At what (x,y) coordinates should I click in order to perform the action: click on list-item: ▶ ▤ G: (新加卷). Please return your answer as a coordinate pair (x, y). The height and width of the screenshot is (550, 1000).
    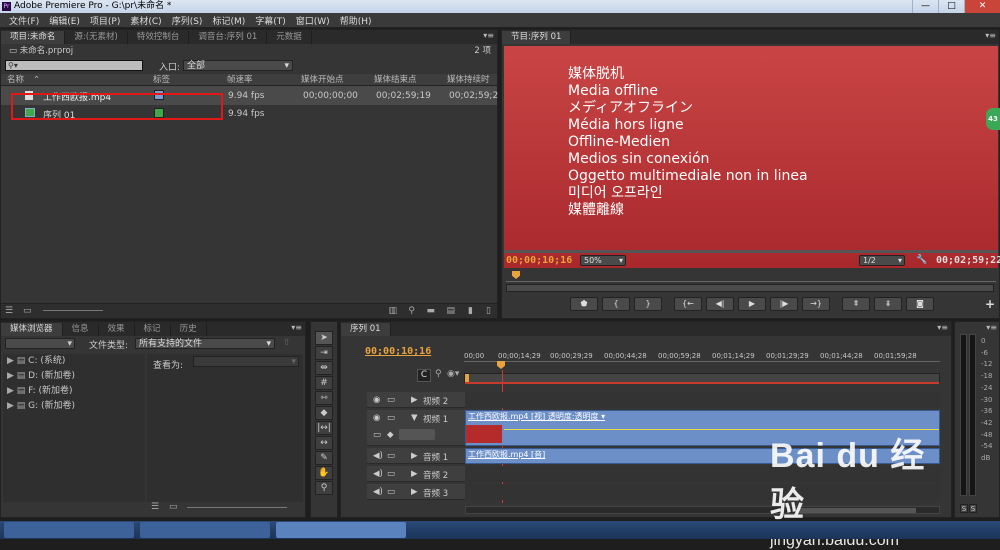
    Looking at the image, I should click on (74, 406).